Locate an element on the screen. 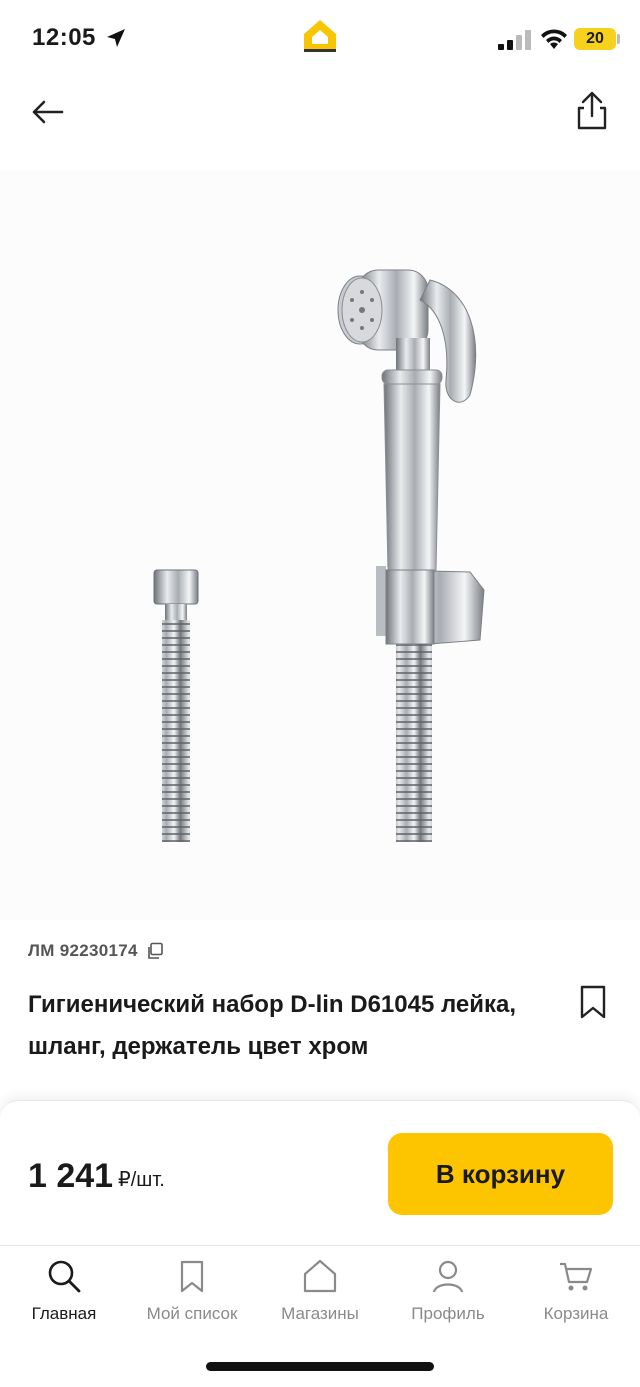 The width and height of the screenshot is (640, 1387). price-unit: ₽/шт. is located at coordinates (141, 1180).